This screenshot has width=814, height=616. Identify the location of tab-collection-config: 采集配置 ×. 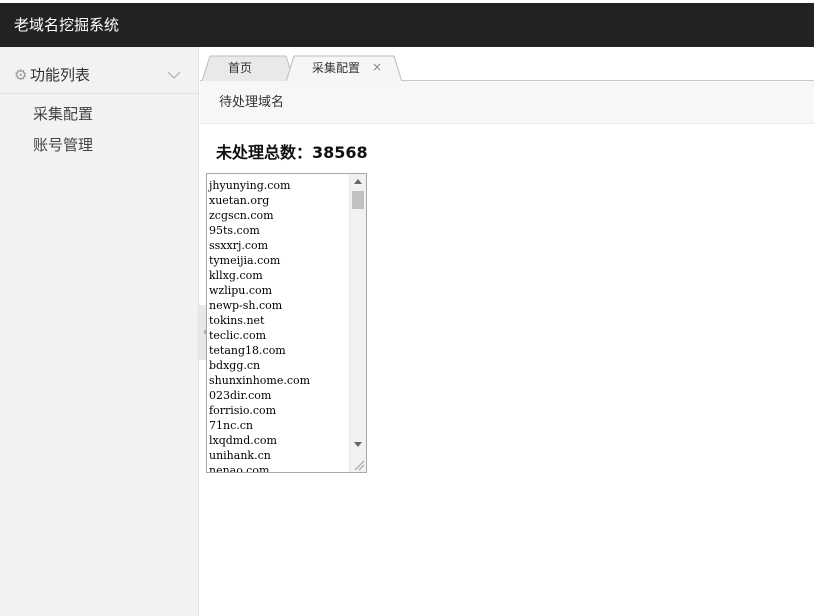
(345, 68).